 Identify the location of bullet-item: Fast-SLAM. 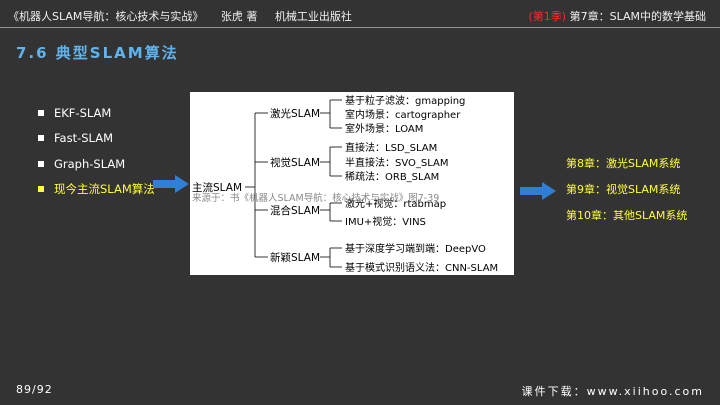
(96, 139).